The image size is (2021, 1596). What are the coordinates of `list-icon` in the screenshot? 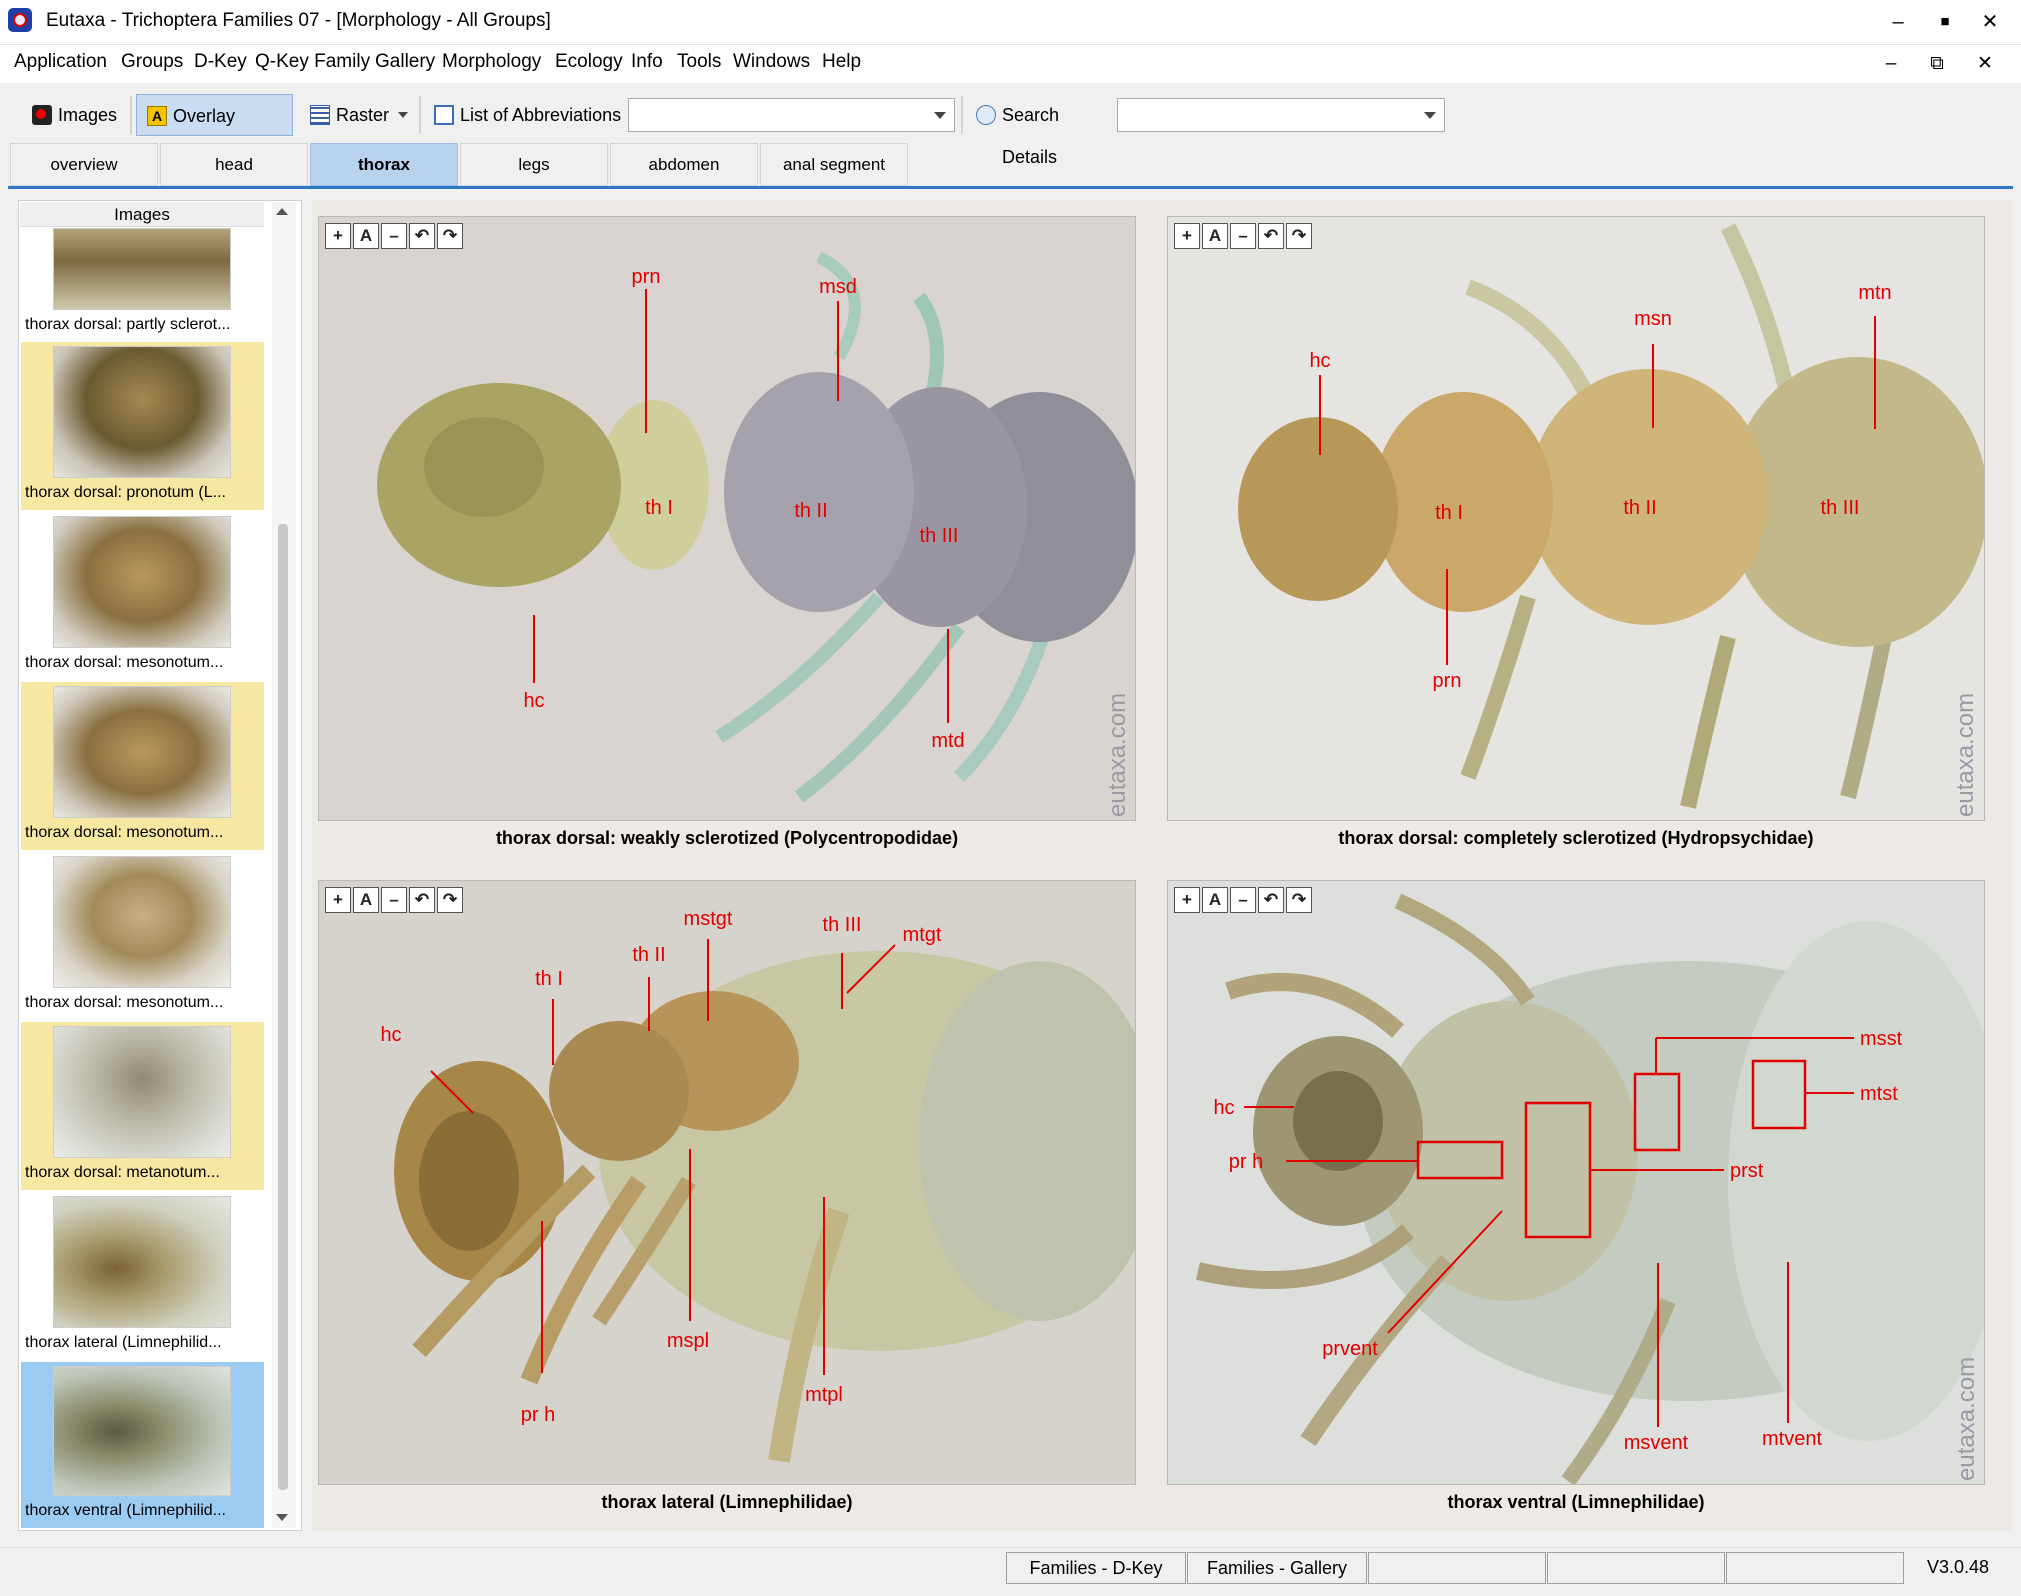 It's located at (444, 115).